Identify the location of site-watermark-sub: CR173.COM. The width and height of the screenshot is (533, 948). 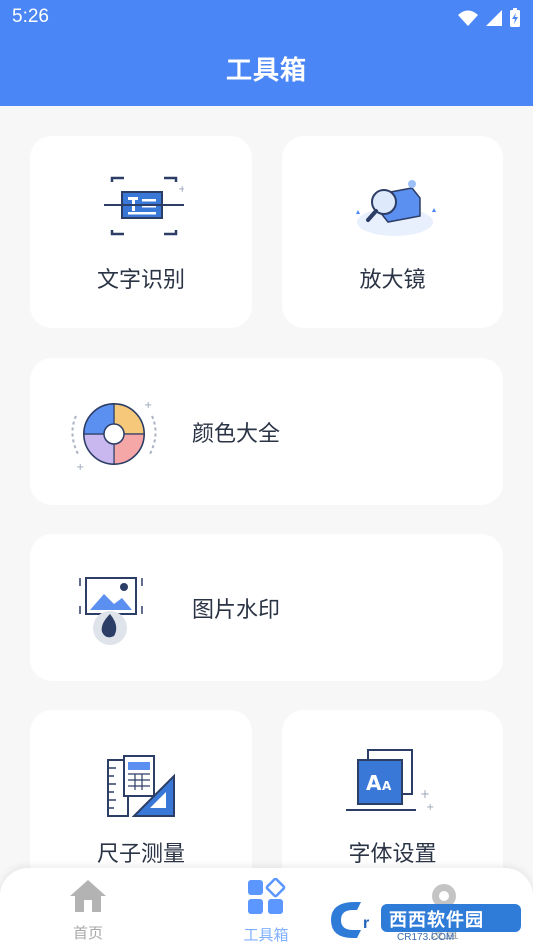
(426, 937).